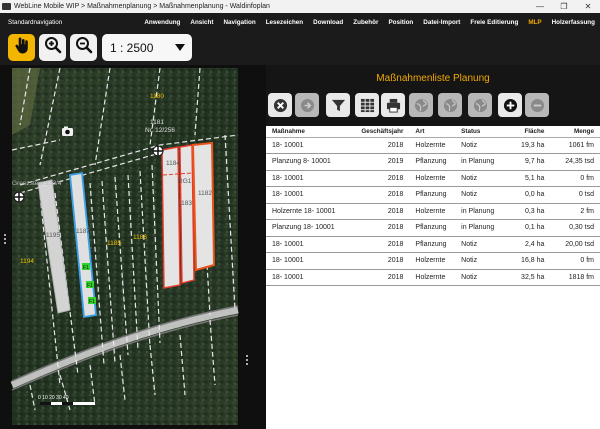 The width and height of the screenshot is (600, 429). I want to click on menu-lesezeichen: Lesezeichen, so click(284, 22).